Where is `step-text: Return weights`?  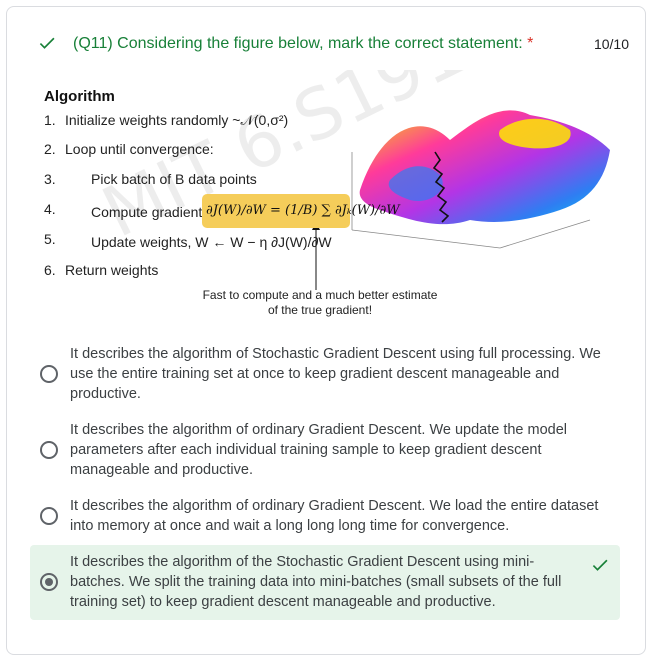
step-text: Return weights is located at coordinates (112, 270).